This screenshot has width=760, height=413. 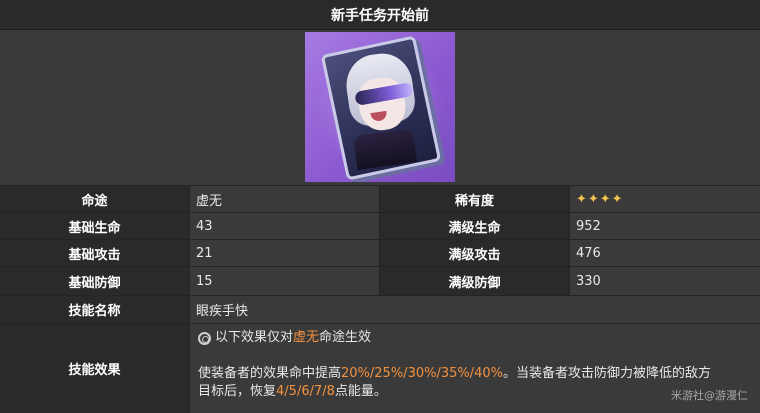 What do you see at coordinates (600, 199) in the screenshot?
I see `star-icon: ✦✦✦✦` at bounding box center [600, 199].